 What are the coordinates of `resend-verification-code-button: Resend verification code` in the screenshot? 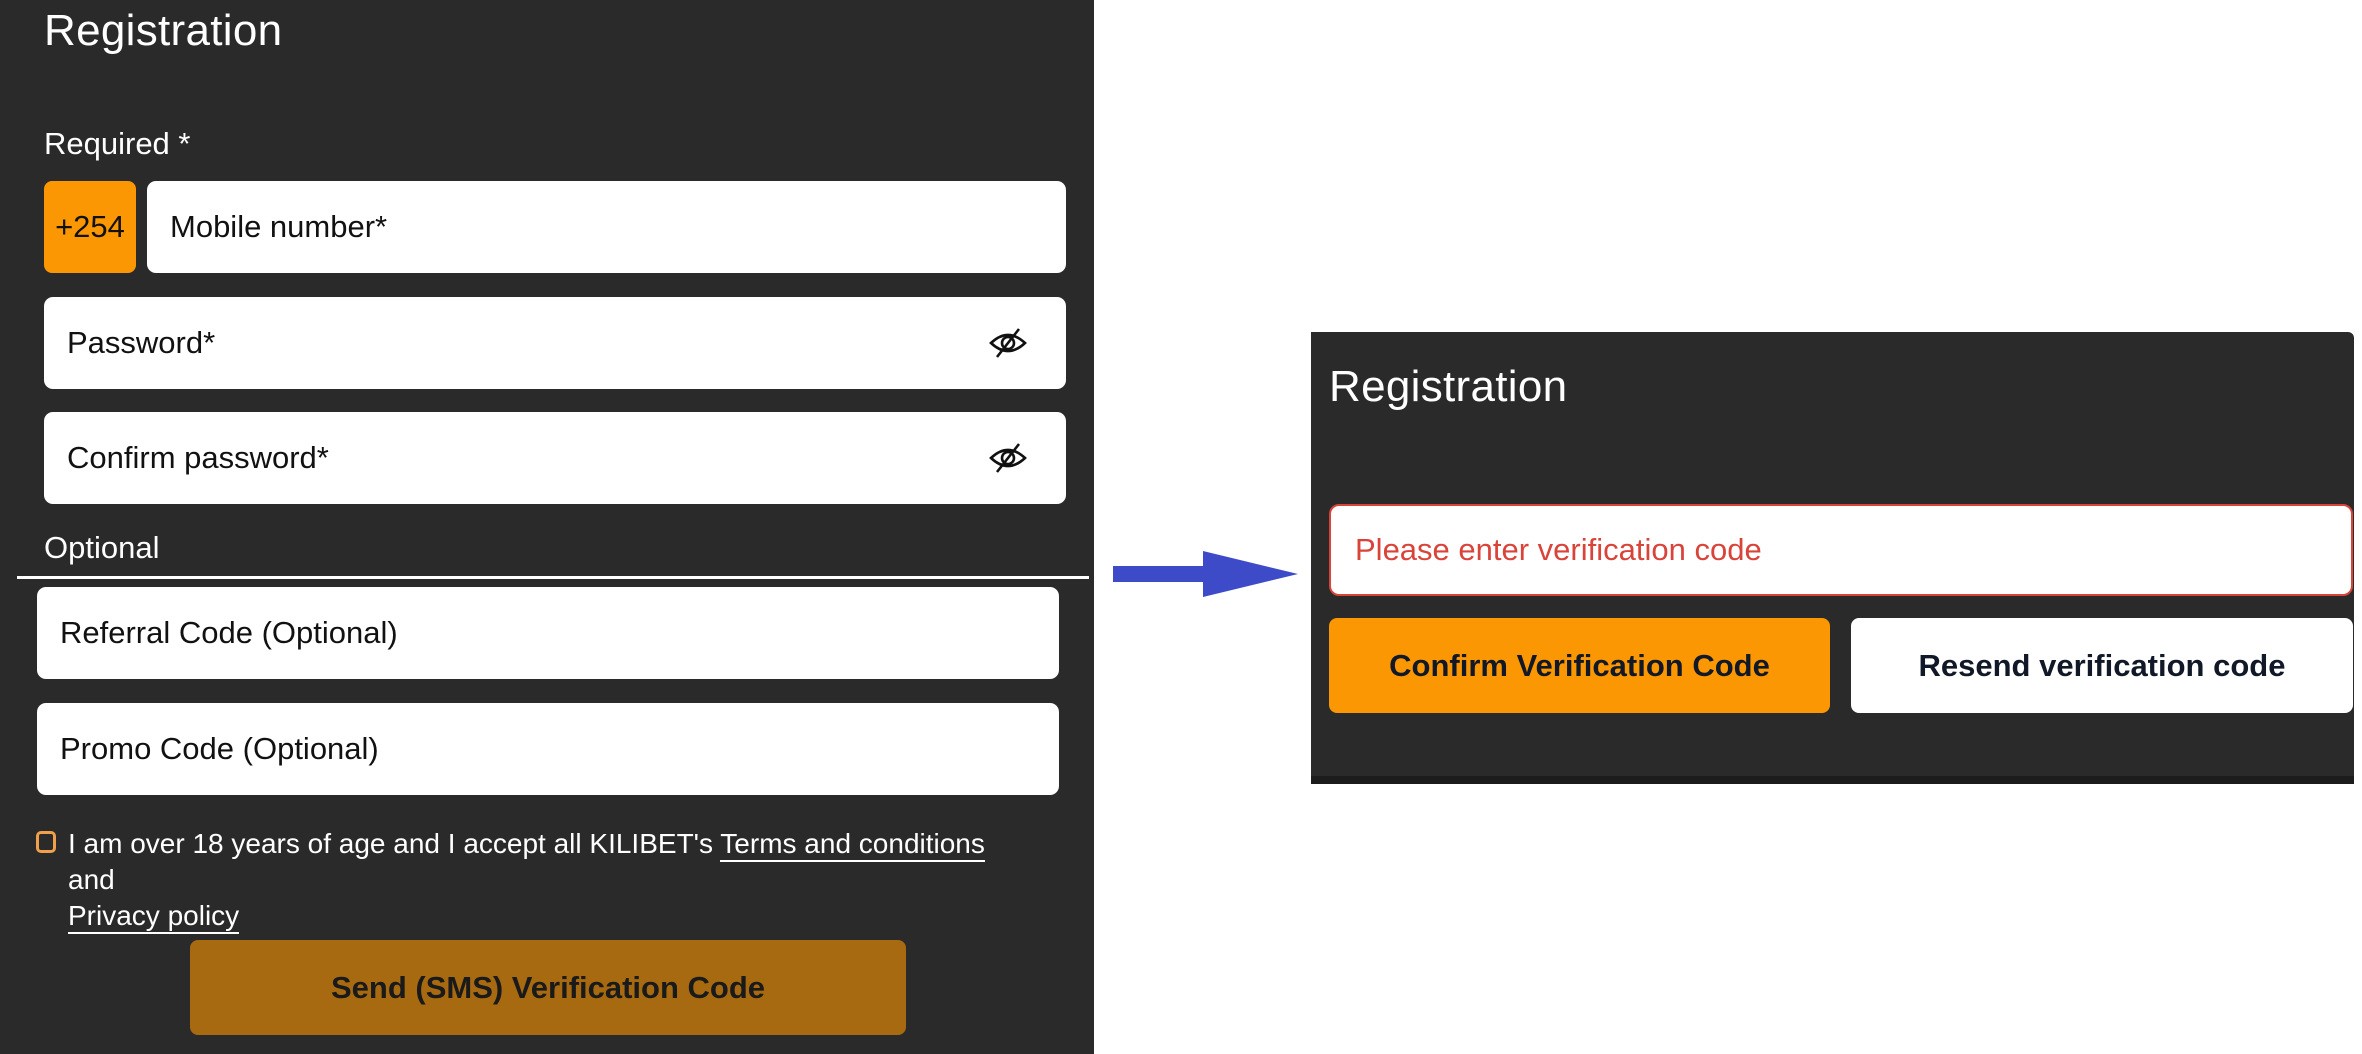 It's located at (2102, 665).